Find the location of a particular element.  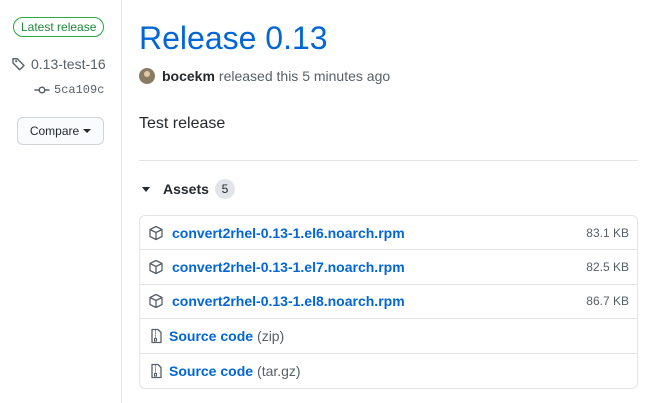

tag-name: 0.13-test-16 is located at coordinates (68, 64).